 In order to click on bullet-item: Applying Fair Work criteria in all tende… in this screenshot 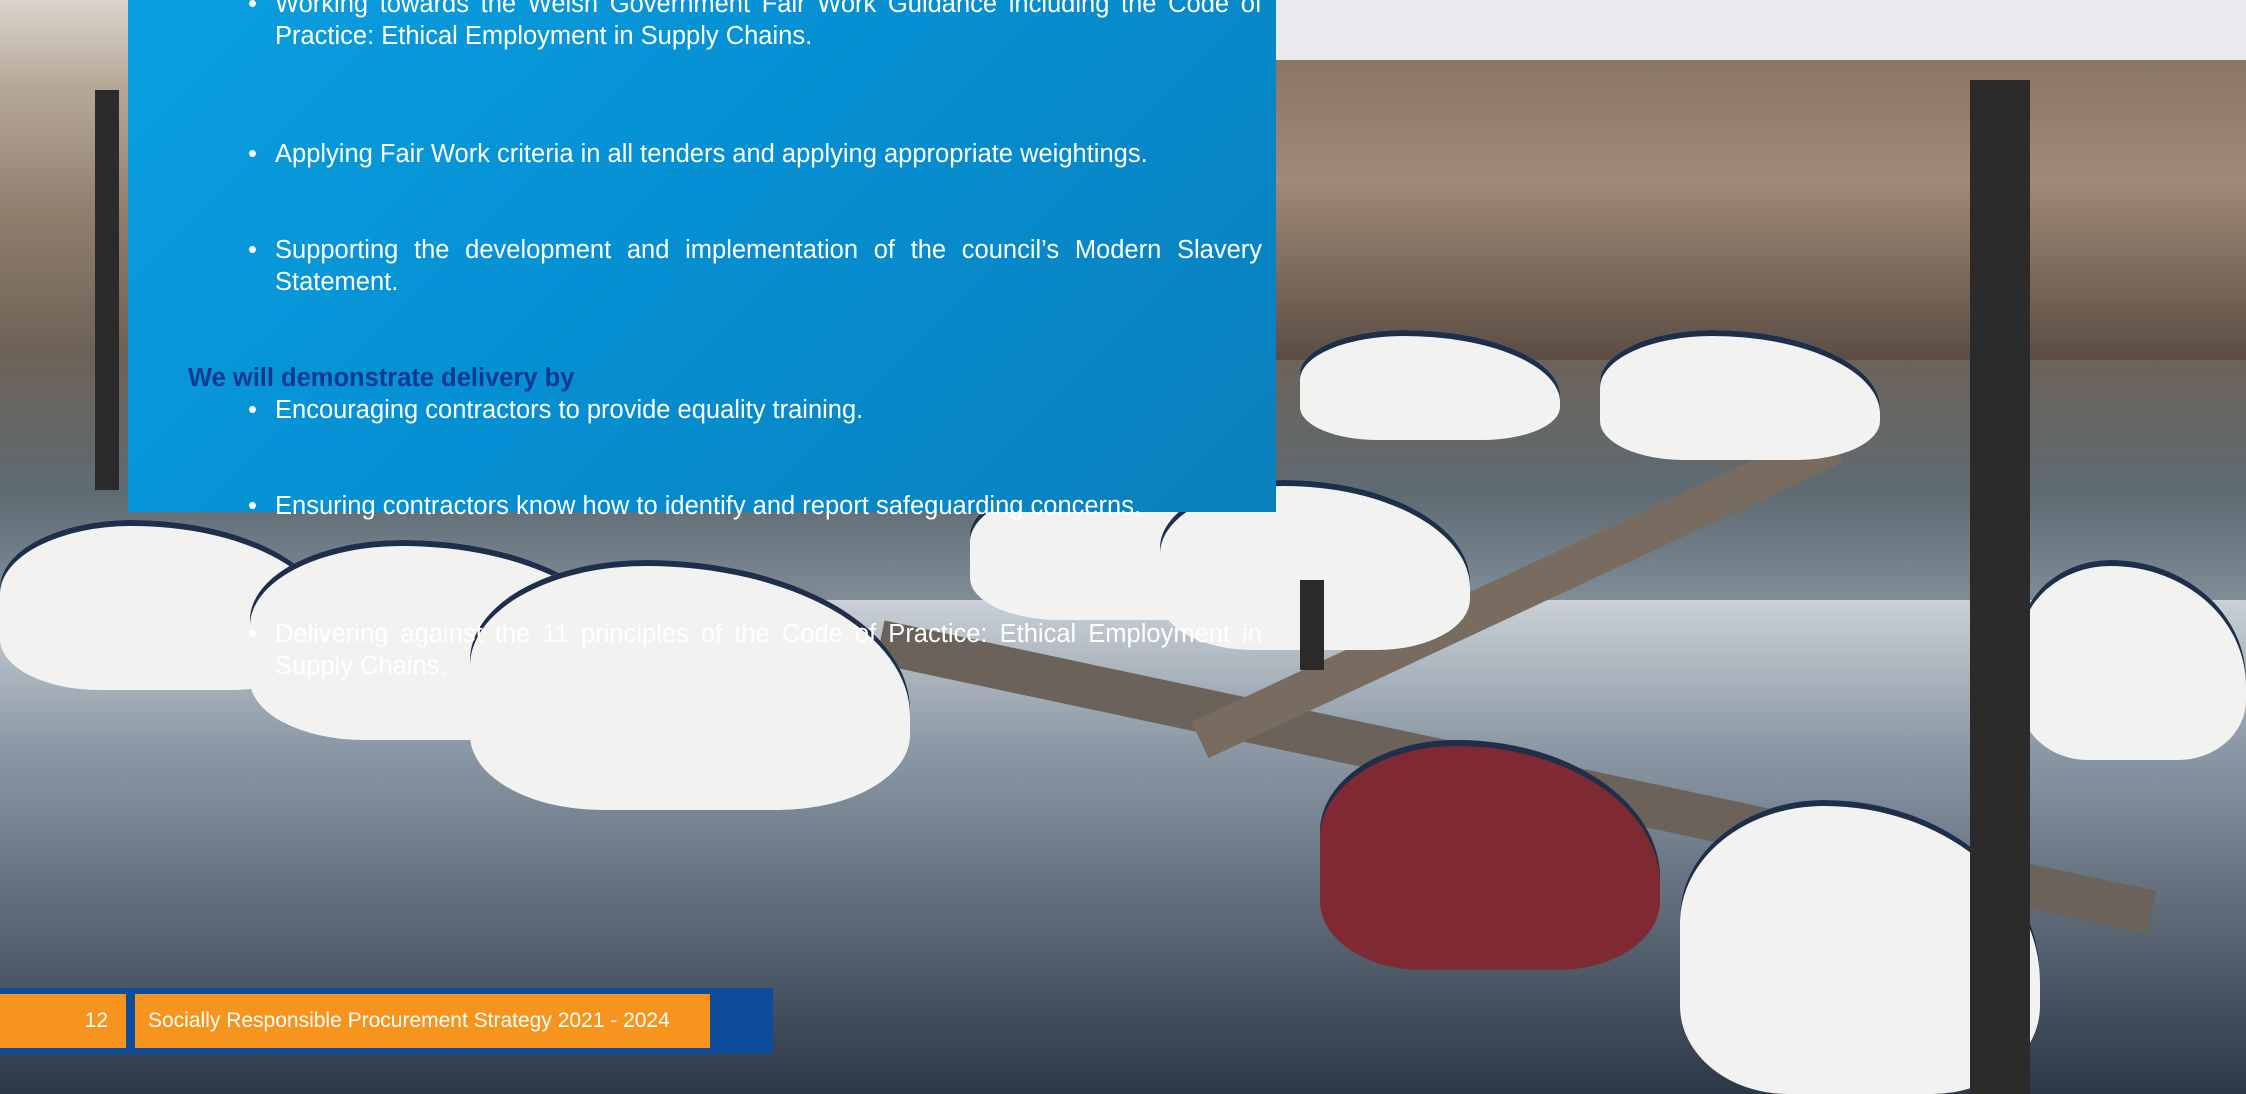, I will do `click(755, 154)`.